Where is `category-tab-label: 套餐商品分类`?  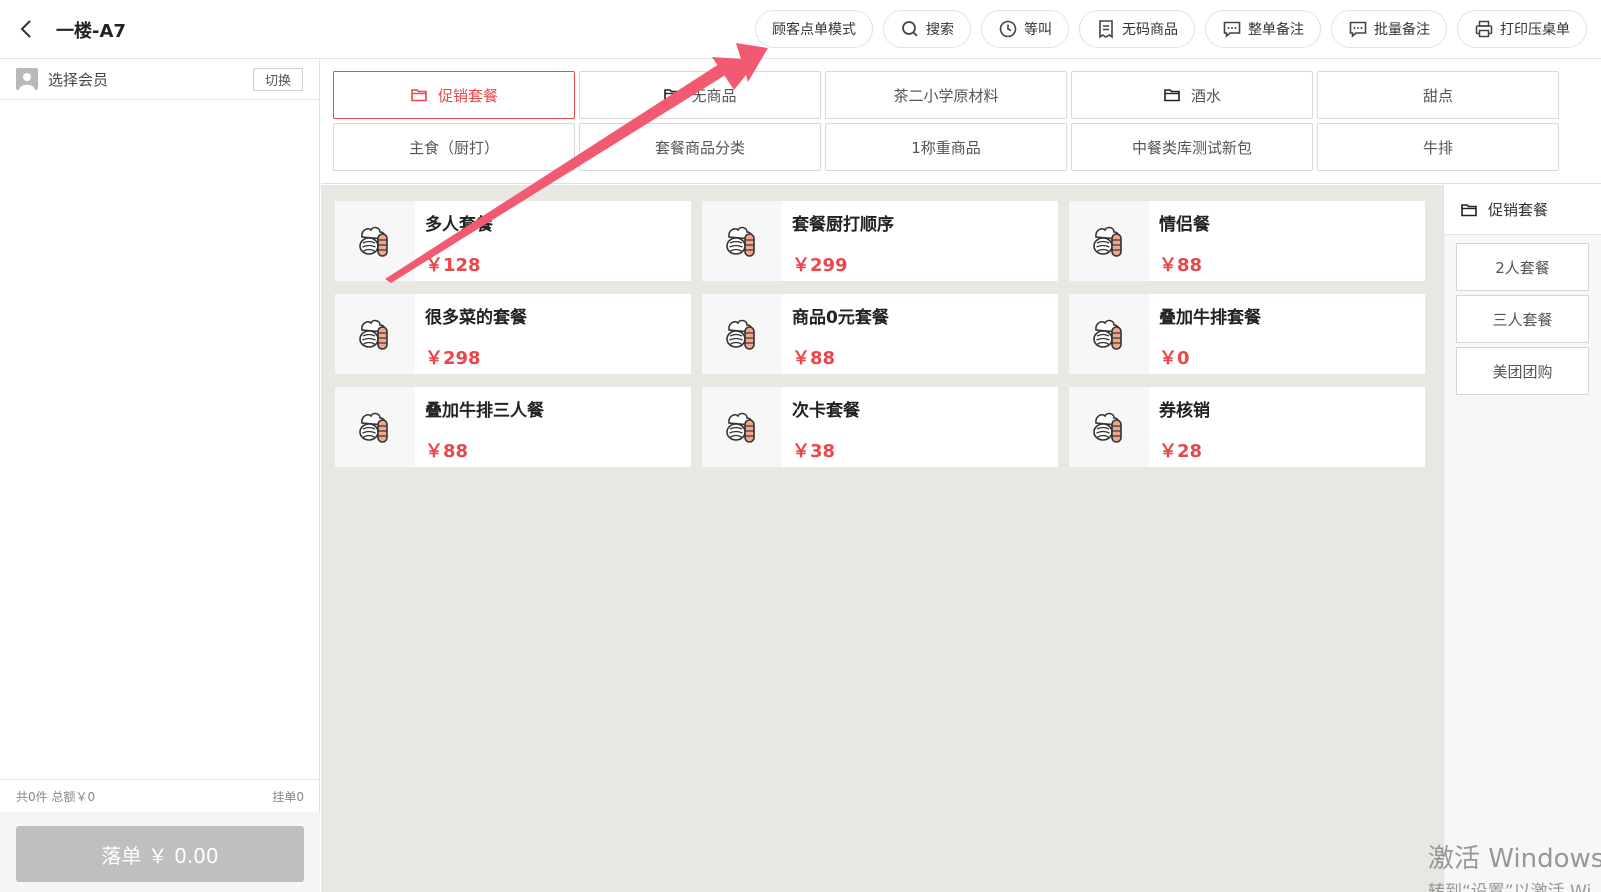
category-tab-label: 套餐商品分类 is located at coordinates (699, 147).